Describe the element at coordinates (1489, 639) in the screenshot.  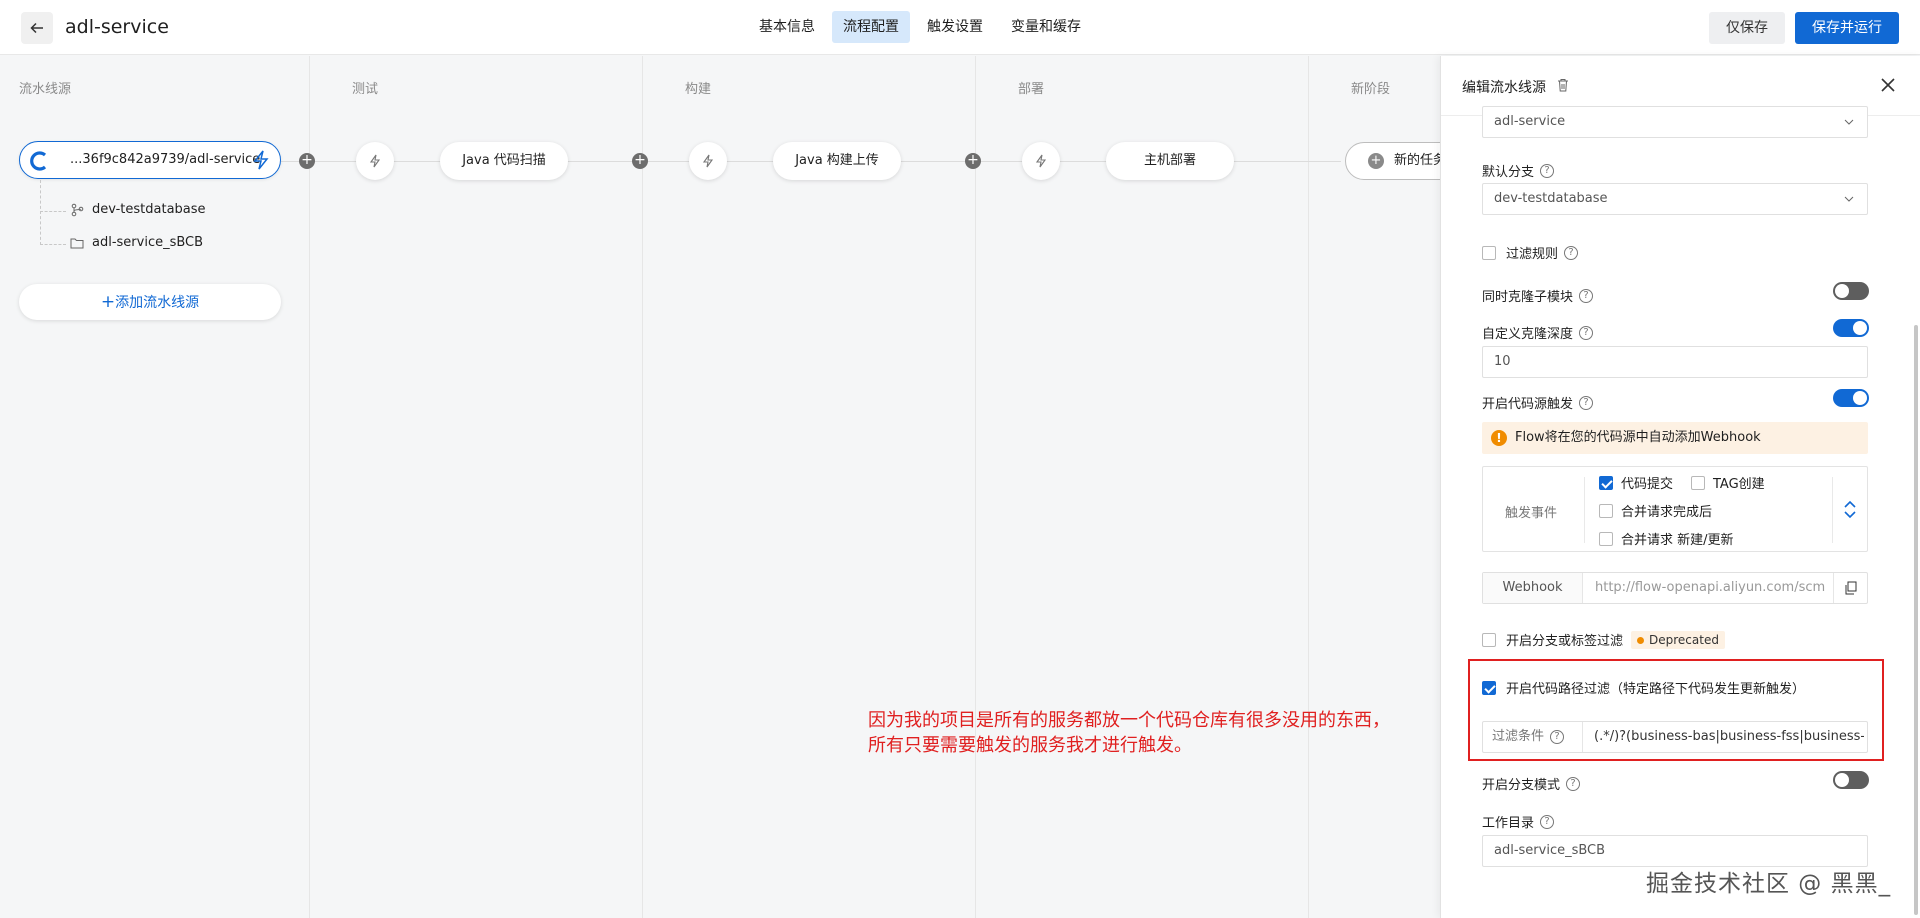
I see `branch-tag-filter-checkbox` at that location.